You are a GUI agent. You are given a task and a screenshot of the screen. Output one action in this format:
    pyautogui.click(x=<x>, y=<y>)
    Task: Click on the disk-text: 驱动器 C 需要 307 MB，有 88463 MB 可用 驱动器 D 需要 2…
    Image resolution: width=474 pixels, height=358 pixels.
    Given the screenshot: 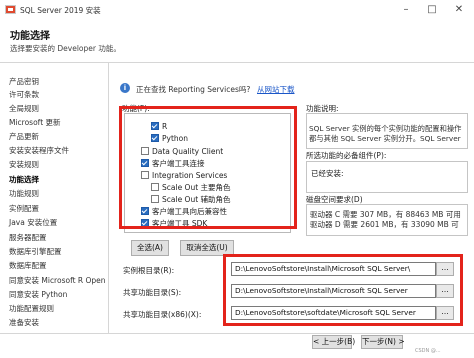 What is the action you would take?
    pyautogui.click(x=385, y=220)
    